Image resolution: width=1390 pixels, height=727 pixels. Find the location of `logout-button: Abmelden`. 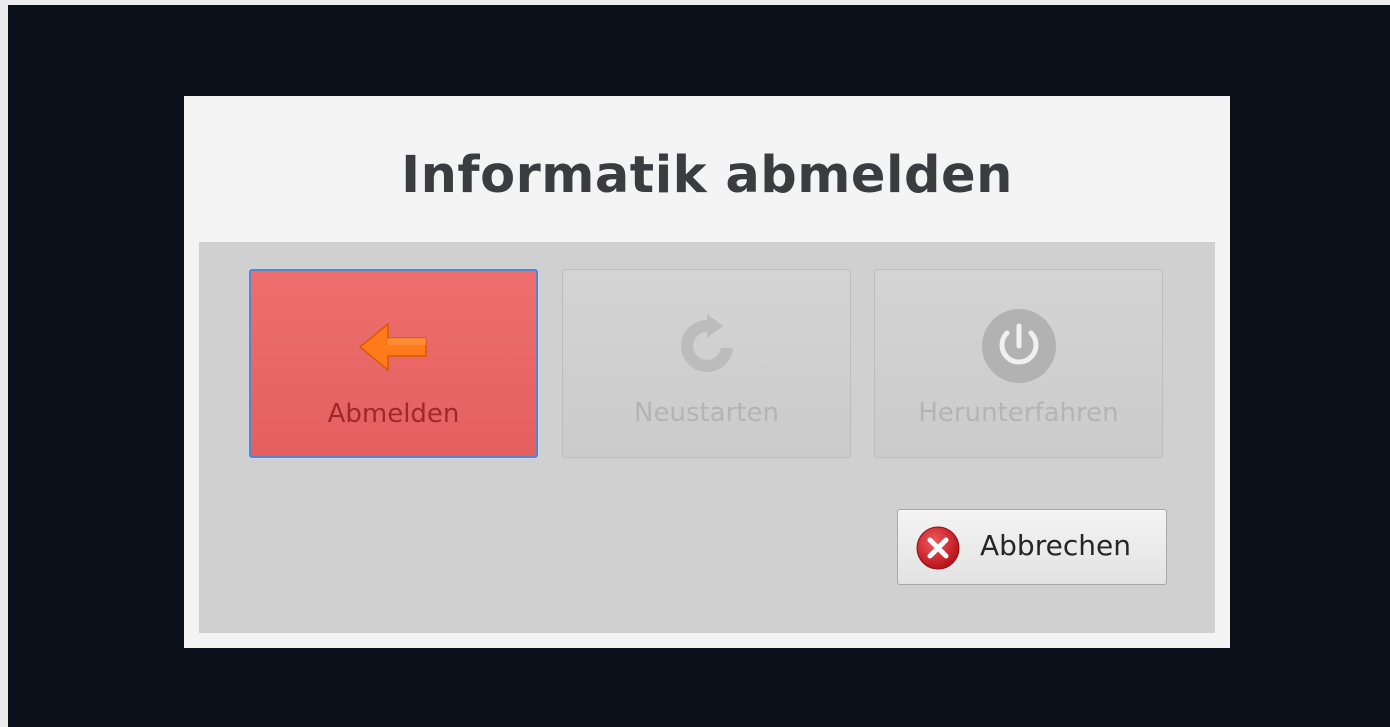

logout-button: Abmelden is located at coordinates (393, 363).